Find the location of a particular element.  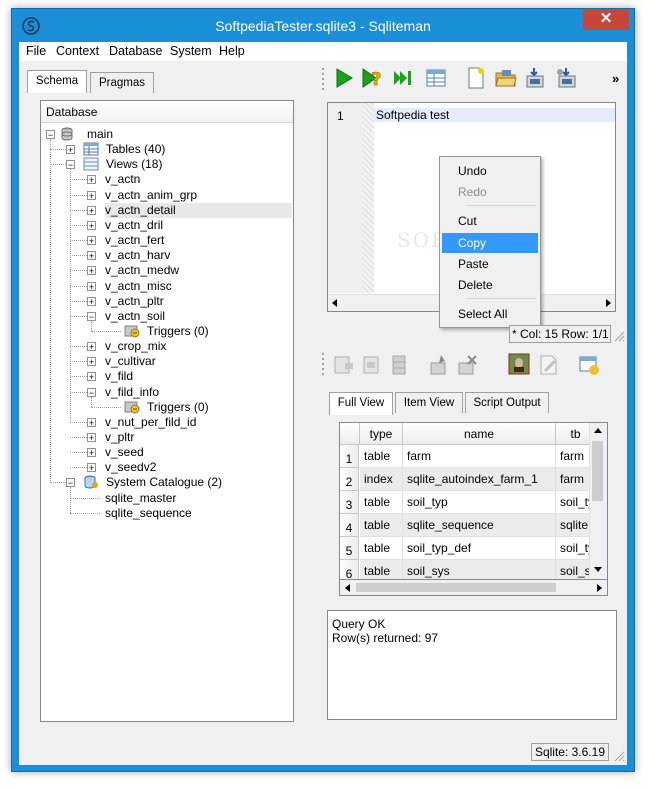

context-menu-paste: Paste is located at coordinates (490, 264).